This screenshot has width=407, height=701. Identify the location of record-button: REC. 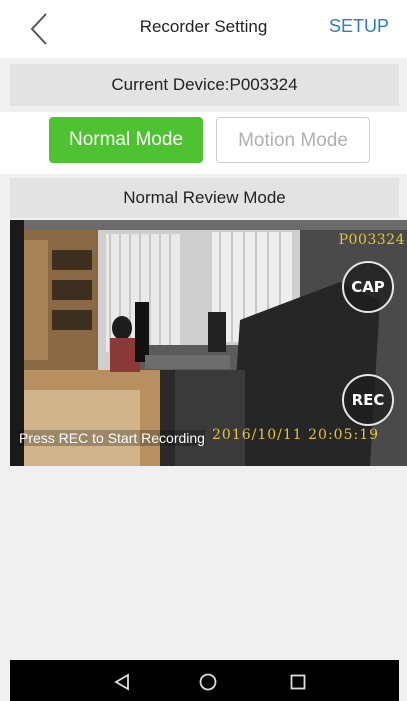
(368, 400).